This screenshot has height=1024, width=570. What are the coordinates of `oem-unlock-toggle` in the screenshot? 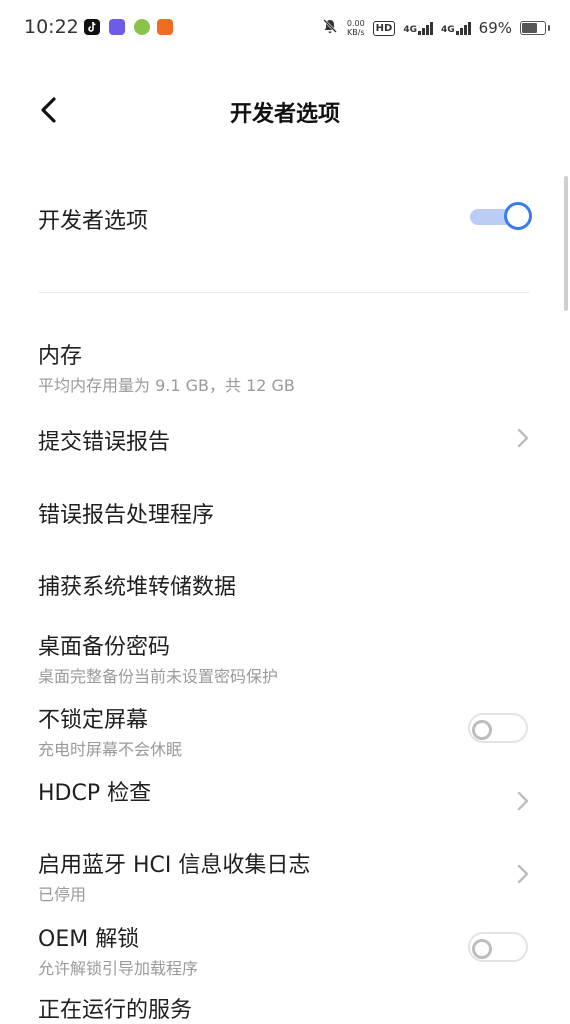 It's located at (498, 947).